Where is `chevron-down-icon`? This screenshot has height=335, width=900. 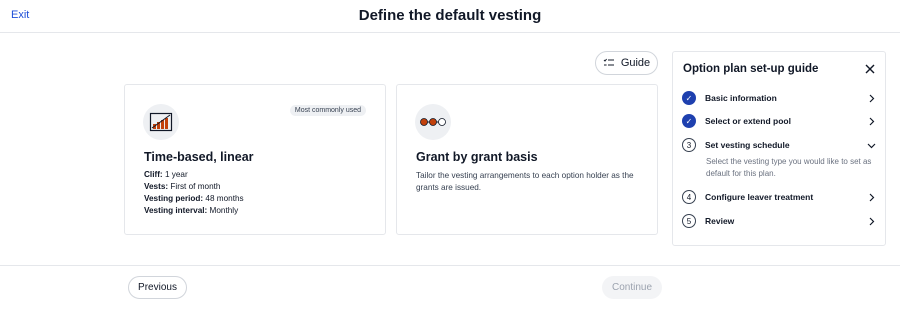
chevron-down-icon is located at coordinates (871, 145).